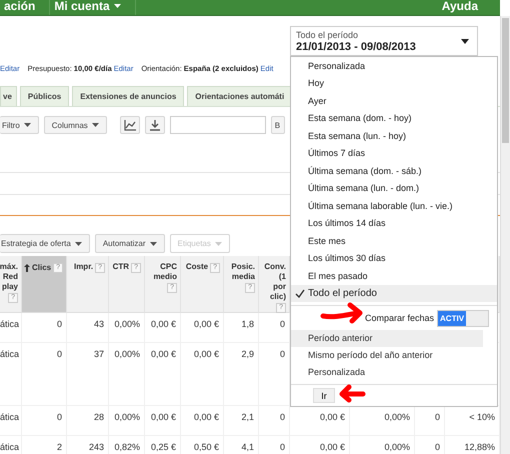 The height and width of the screenshot is (454, 510). Describe the element at coordinates (206, 447) in the screenshot. I see `table-cell: 0,50 €` at that location.